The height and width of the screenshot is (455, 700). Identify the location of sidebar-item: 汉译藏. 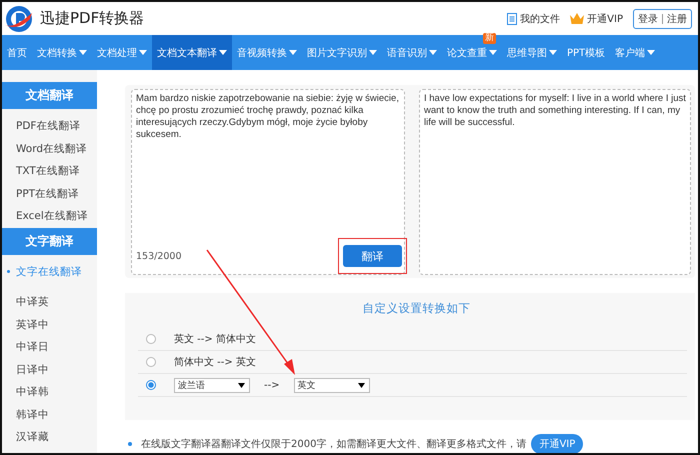
(49, 437).